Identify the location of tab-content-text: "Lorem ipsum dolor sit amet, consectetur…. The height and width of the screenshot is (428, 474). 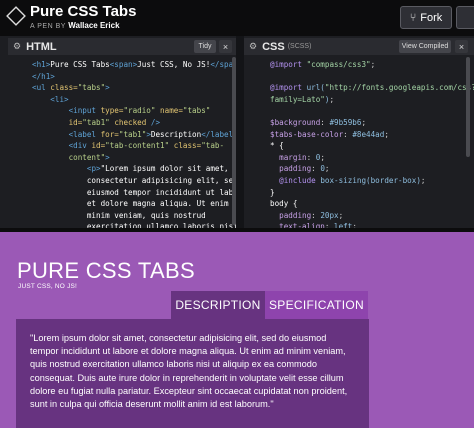
(189, 371).